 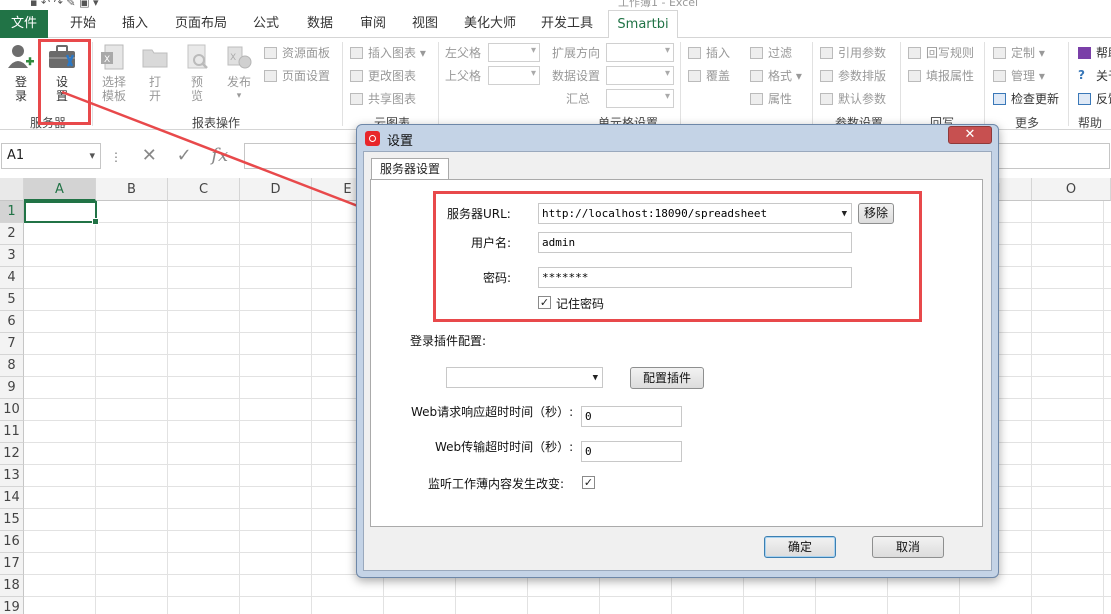 I want to click on preview-button: 预 览, so click(x=197, y=72).